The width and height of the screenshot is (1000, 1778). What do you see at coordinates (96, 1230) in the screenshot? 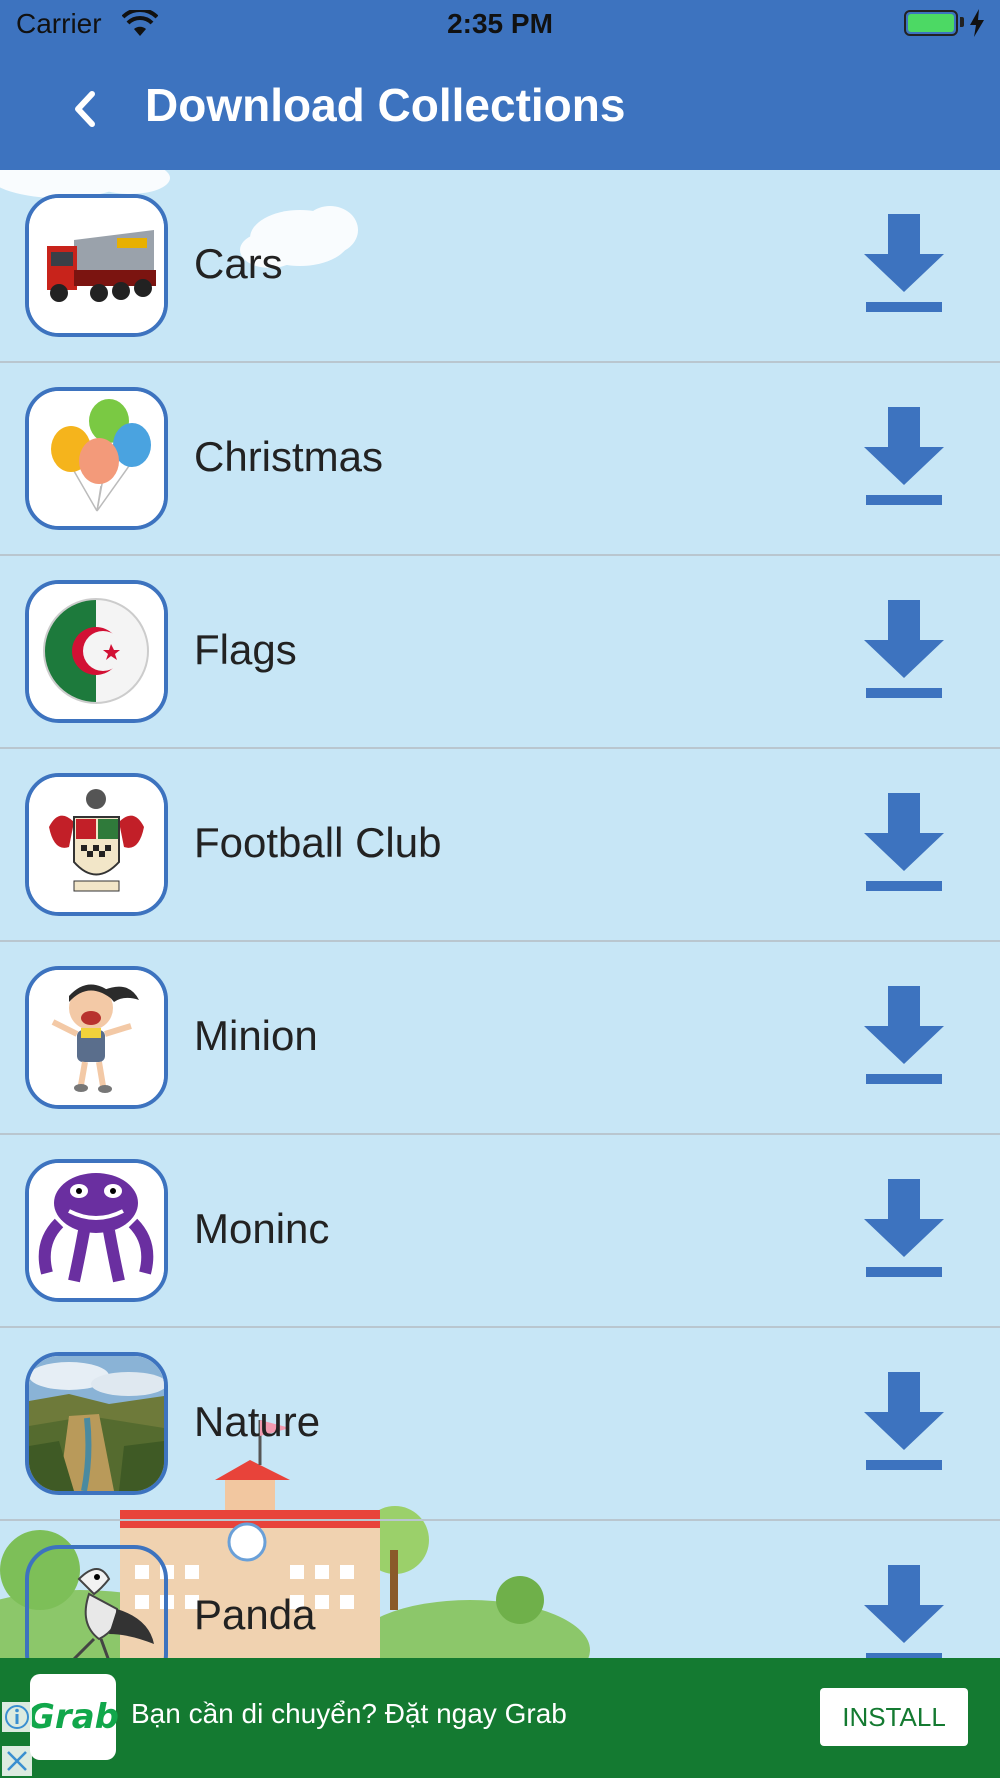
I see `monster-thumbnail` at bounding box center [96, 1230].